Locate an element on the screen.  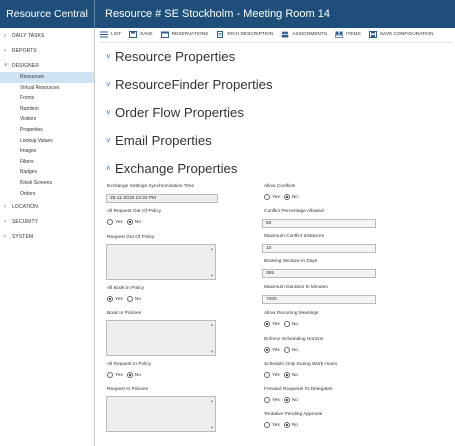
sidebar-item-resources: Resources is located at coordinates (47, 77).